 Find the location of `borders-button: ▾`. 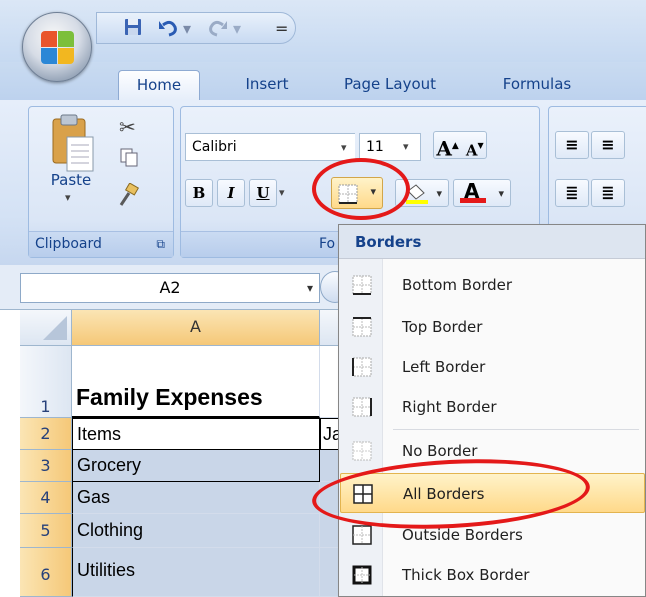

borders-button: ▾ is located at coordinates (357, 193).